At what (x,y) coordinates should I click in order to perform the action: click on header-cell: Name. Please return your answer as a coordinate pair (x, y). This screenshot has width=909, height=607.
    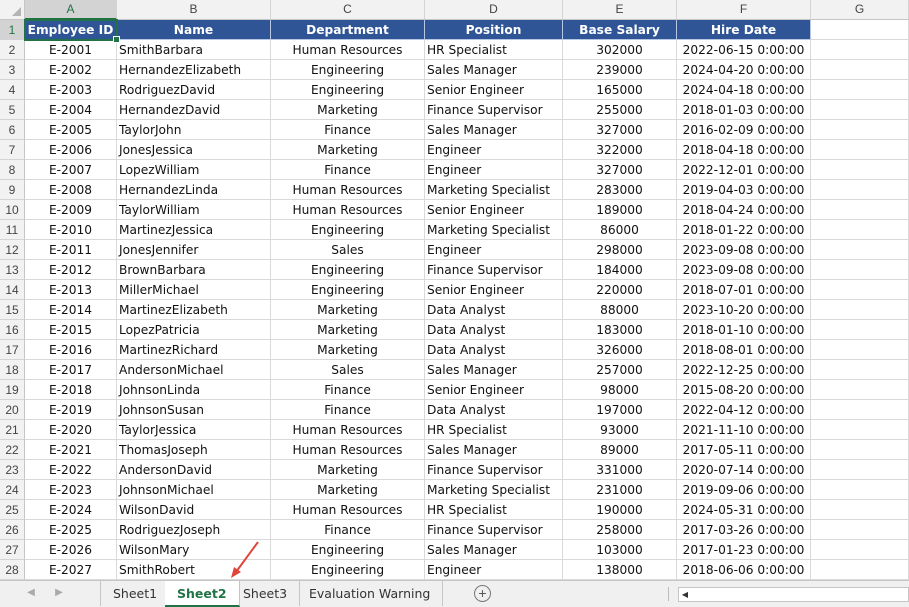
    Looking at the image, I should click on (194, 30).